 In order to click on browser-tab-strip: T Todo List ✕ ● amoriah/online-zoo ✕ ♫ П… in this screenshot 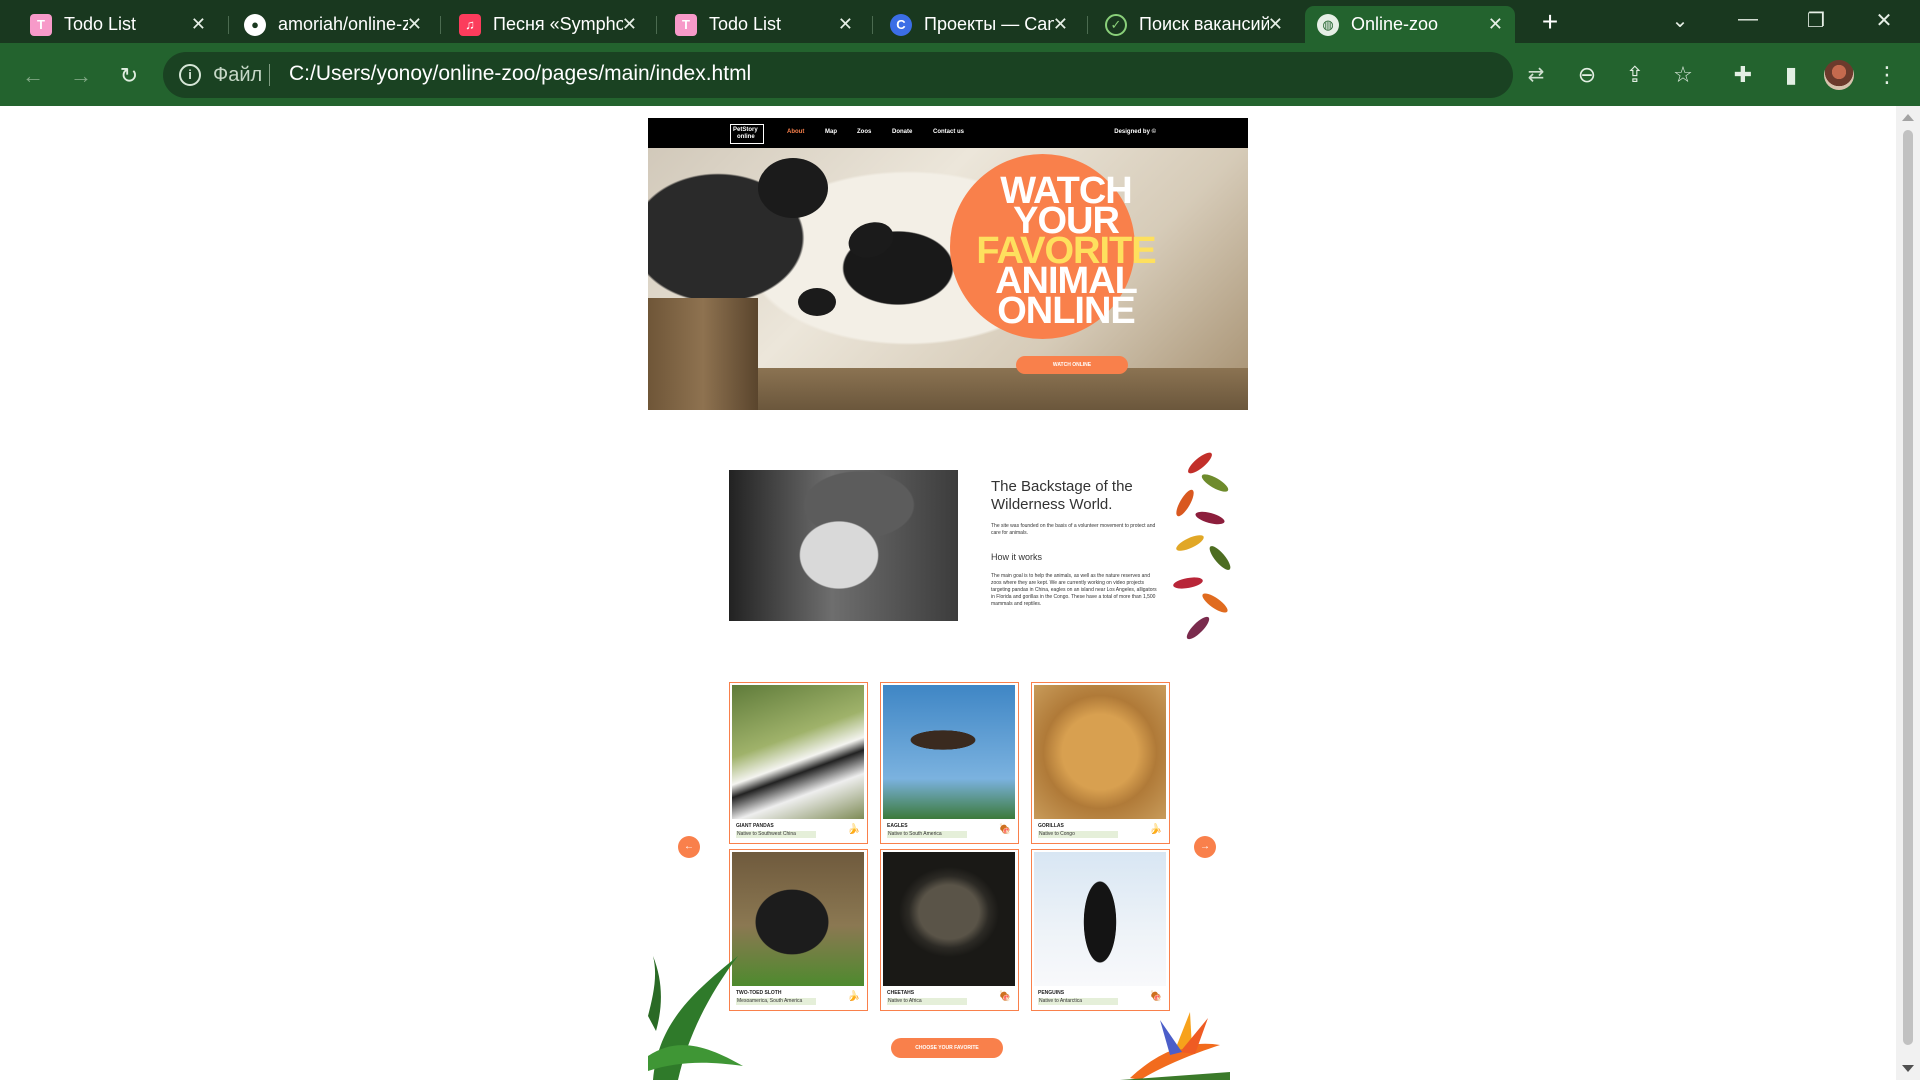, I will do `click(960, 21)`.